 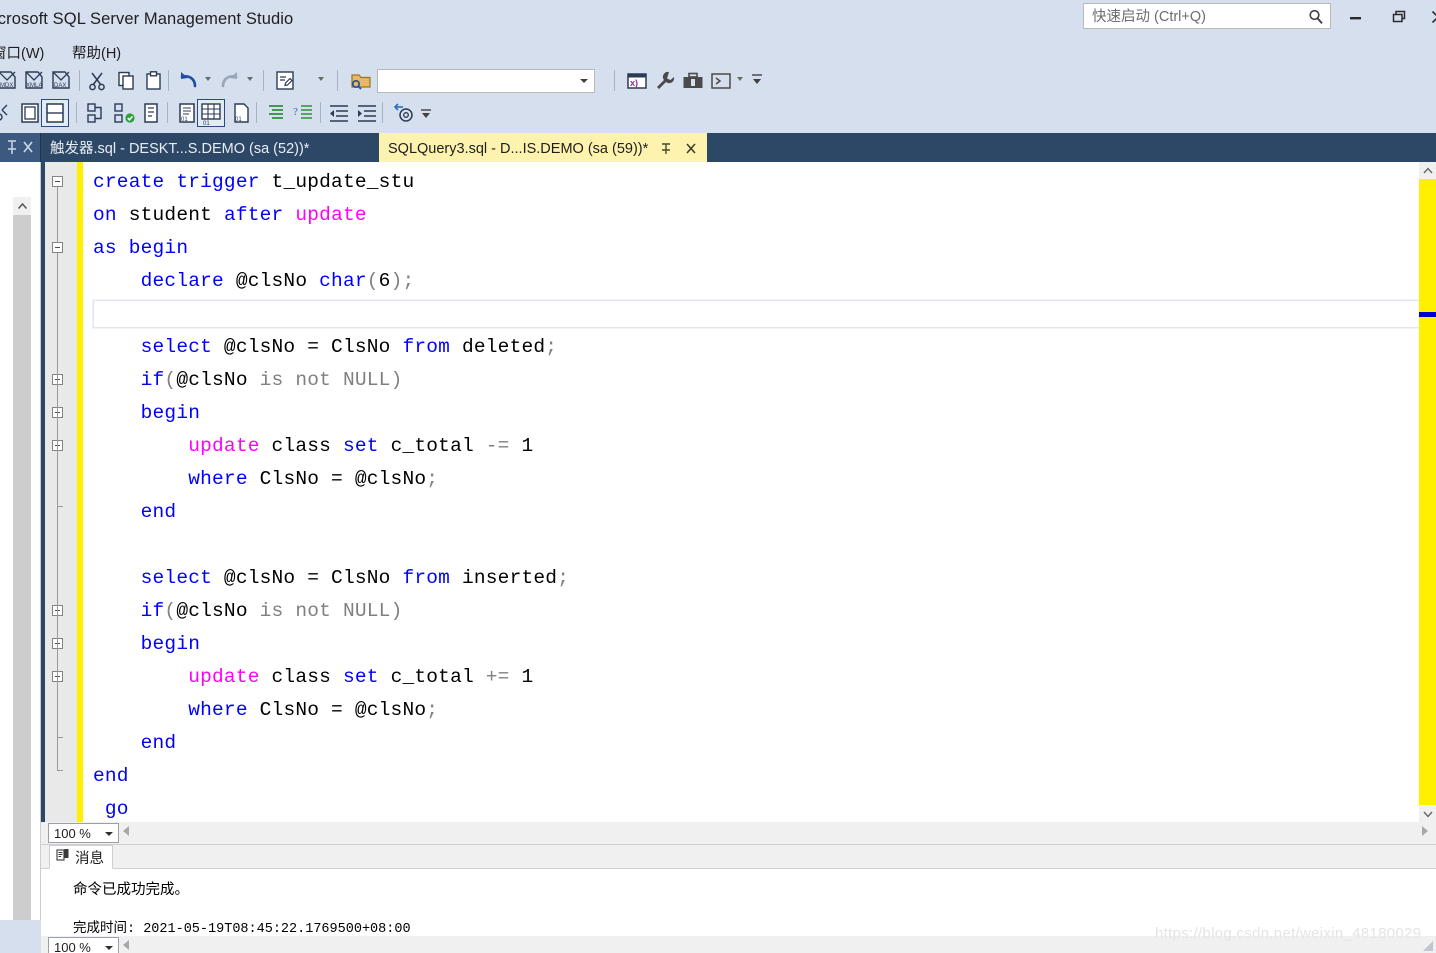 What do you see at coordinates (61, 81) in the screenshot?
I see `new-query-dax-button: DAX` at bounding box center [61, 81].